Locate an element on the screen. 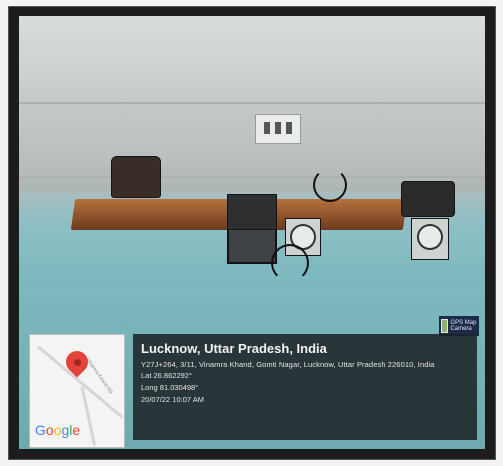  voltmeter-right-dial is located at coordinates (430, 237).